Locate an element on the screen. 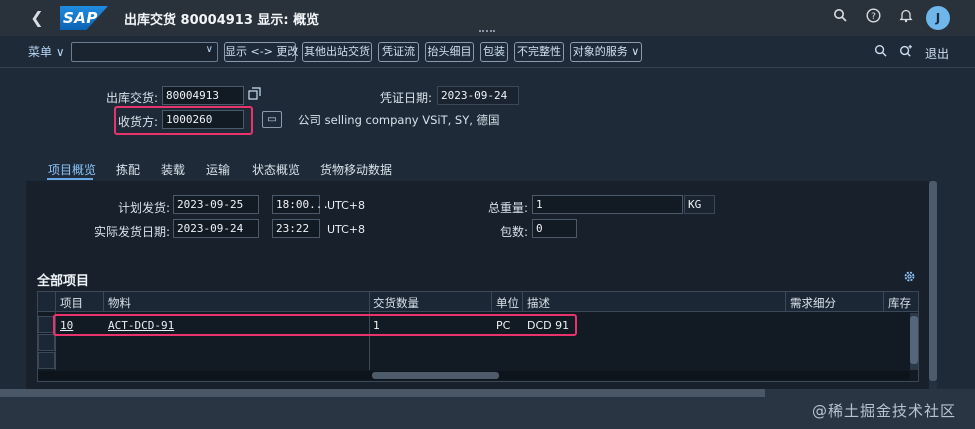 The height and width of the screenshot is (429, 975). column-header-description: 描述 is located at coordinates (538, 303).